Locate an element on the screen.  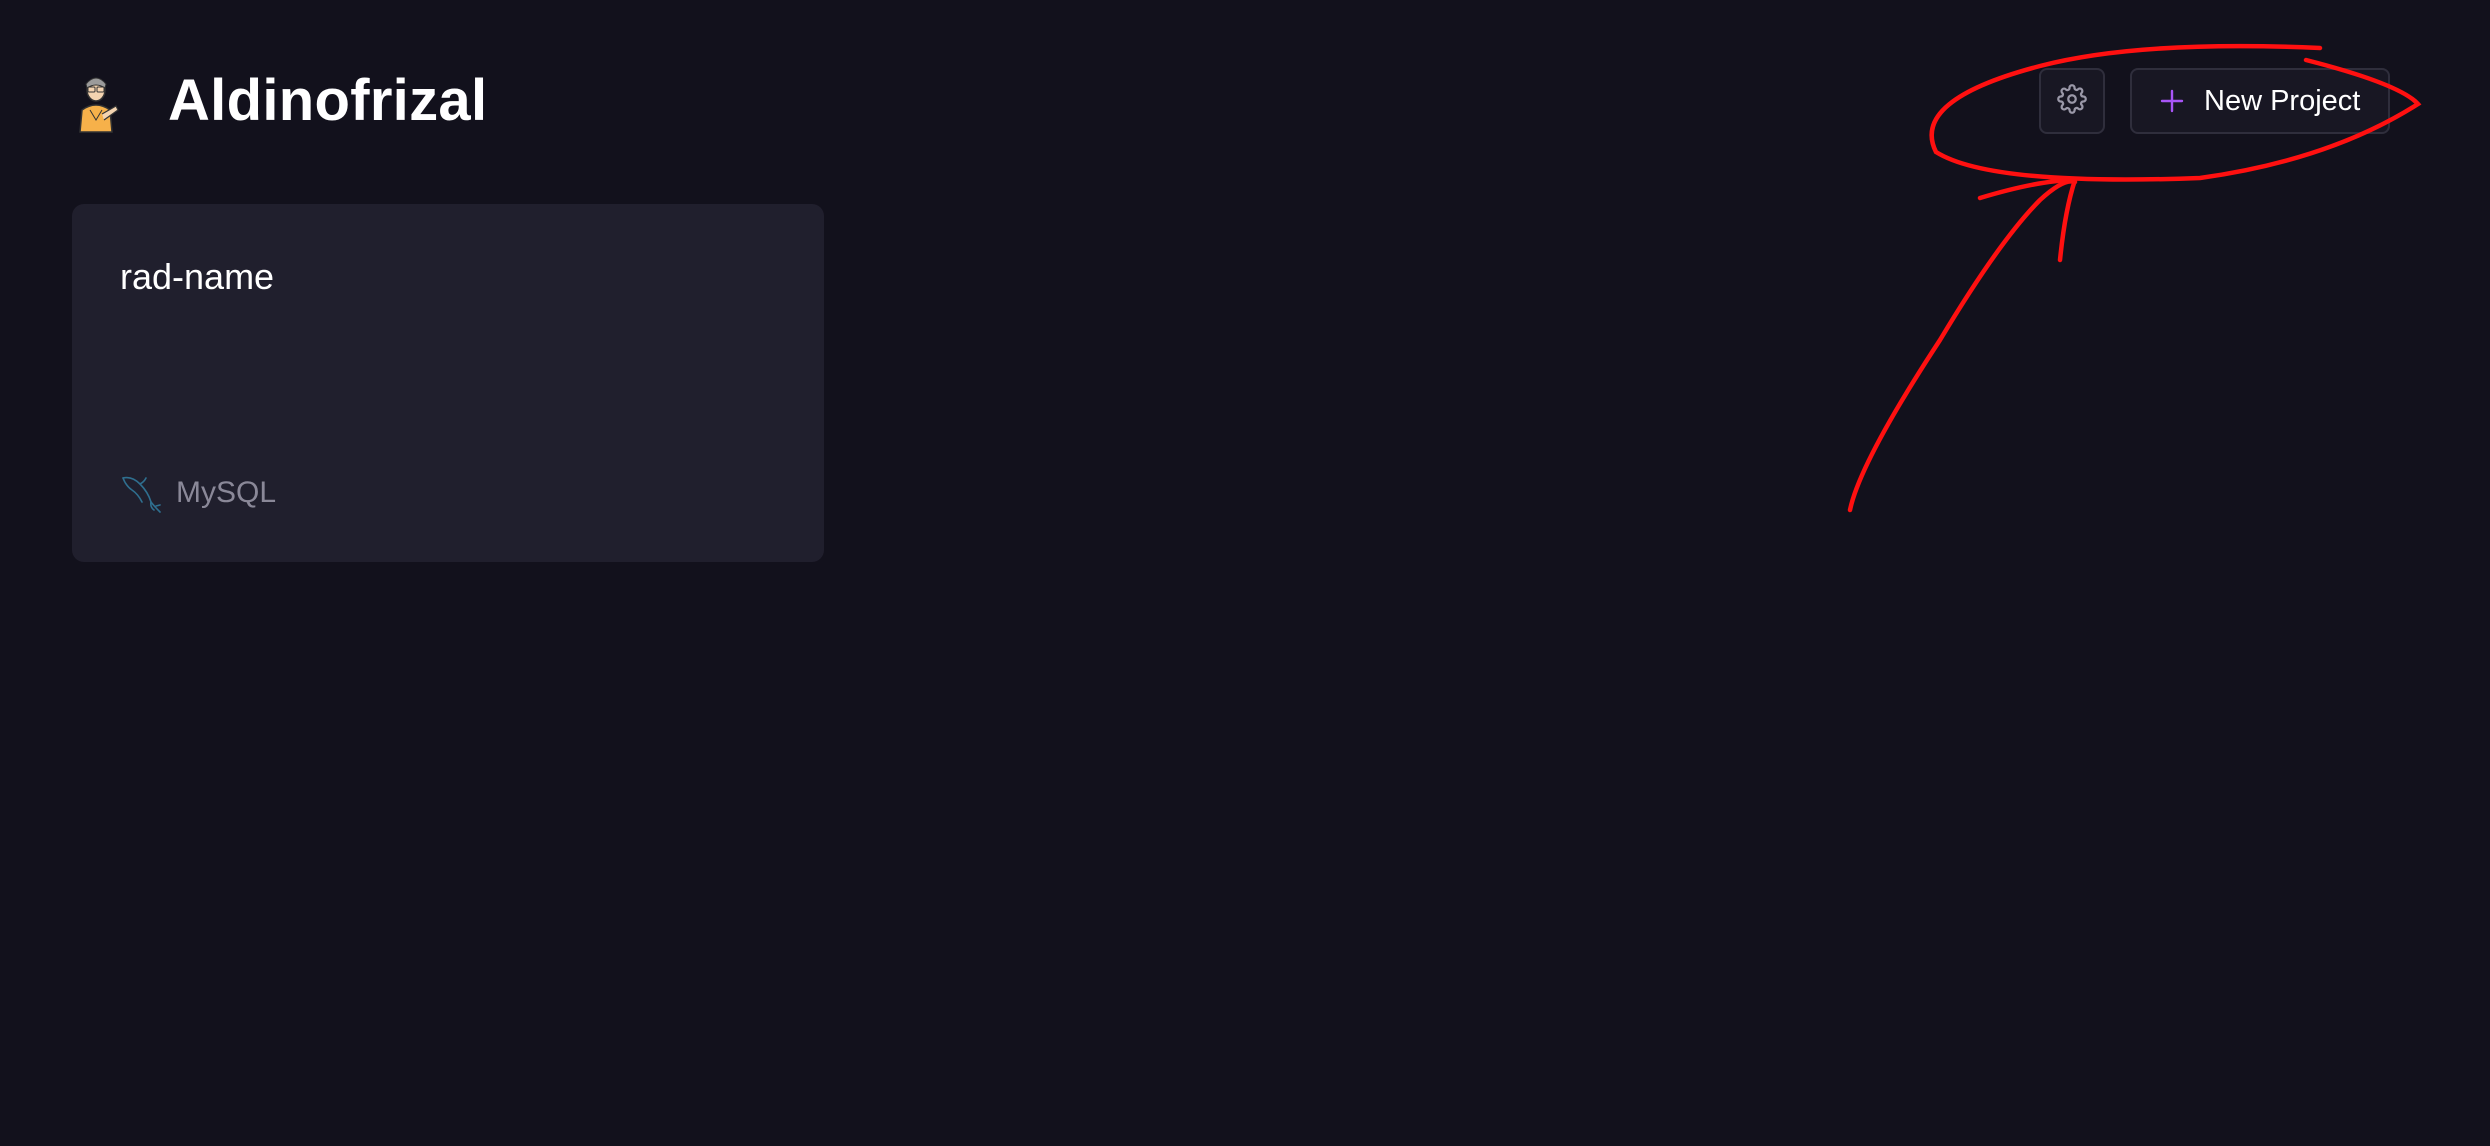
header-actions: New Project is located at coordinates (2214, 101).